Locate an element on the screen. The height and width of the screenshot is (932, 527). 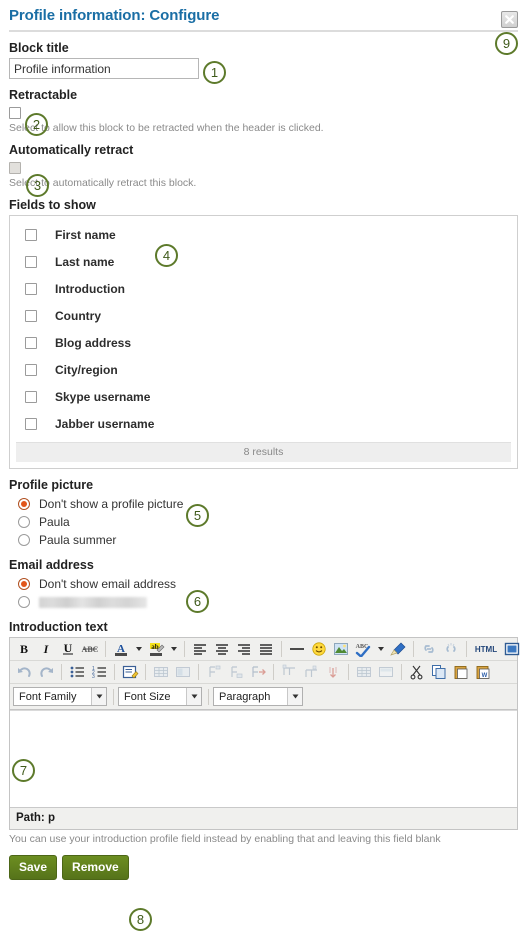
spellcheck-dropdown-icon is located at coordinates (380, 649).